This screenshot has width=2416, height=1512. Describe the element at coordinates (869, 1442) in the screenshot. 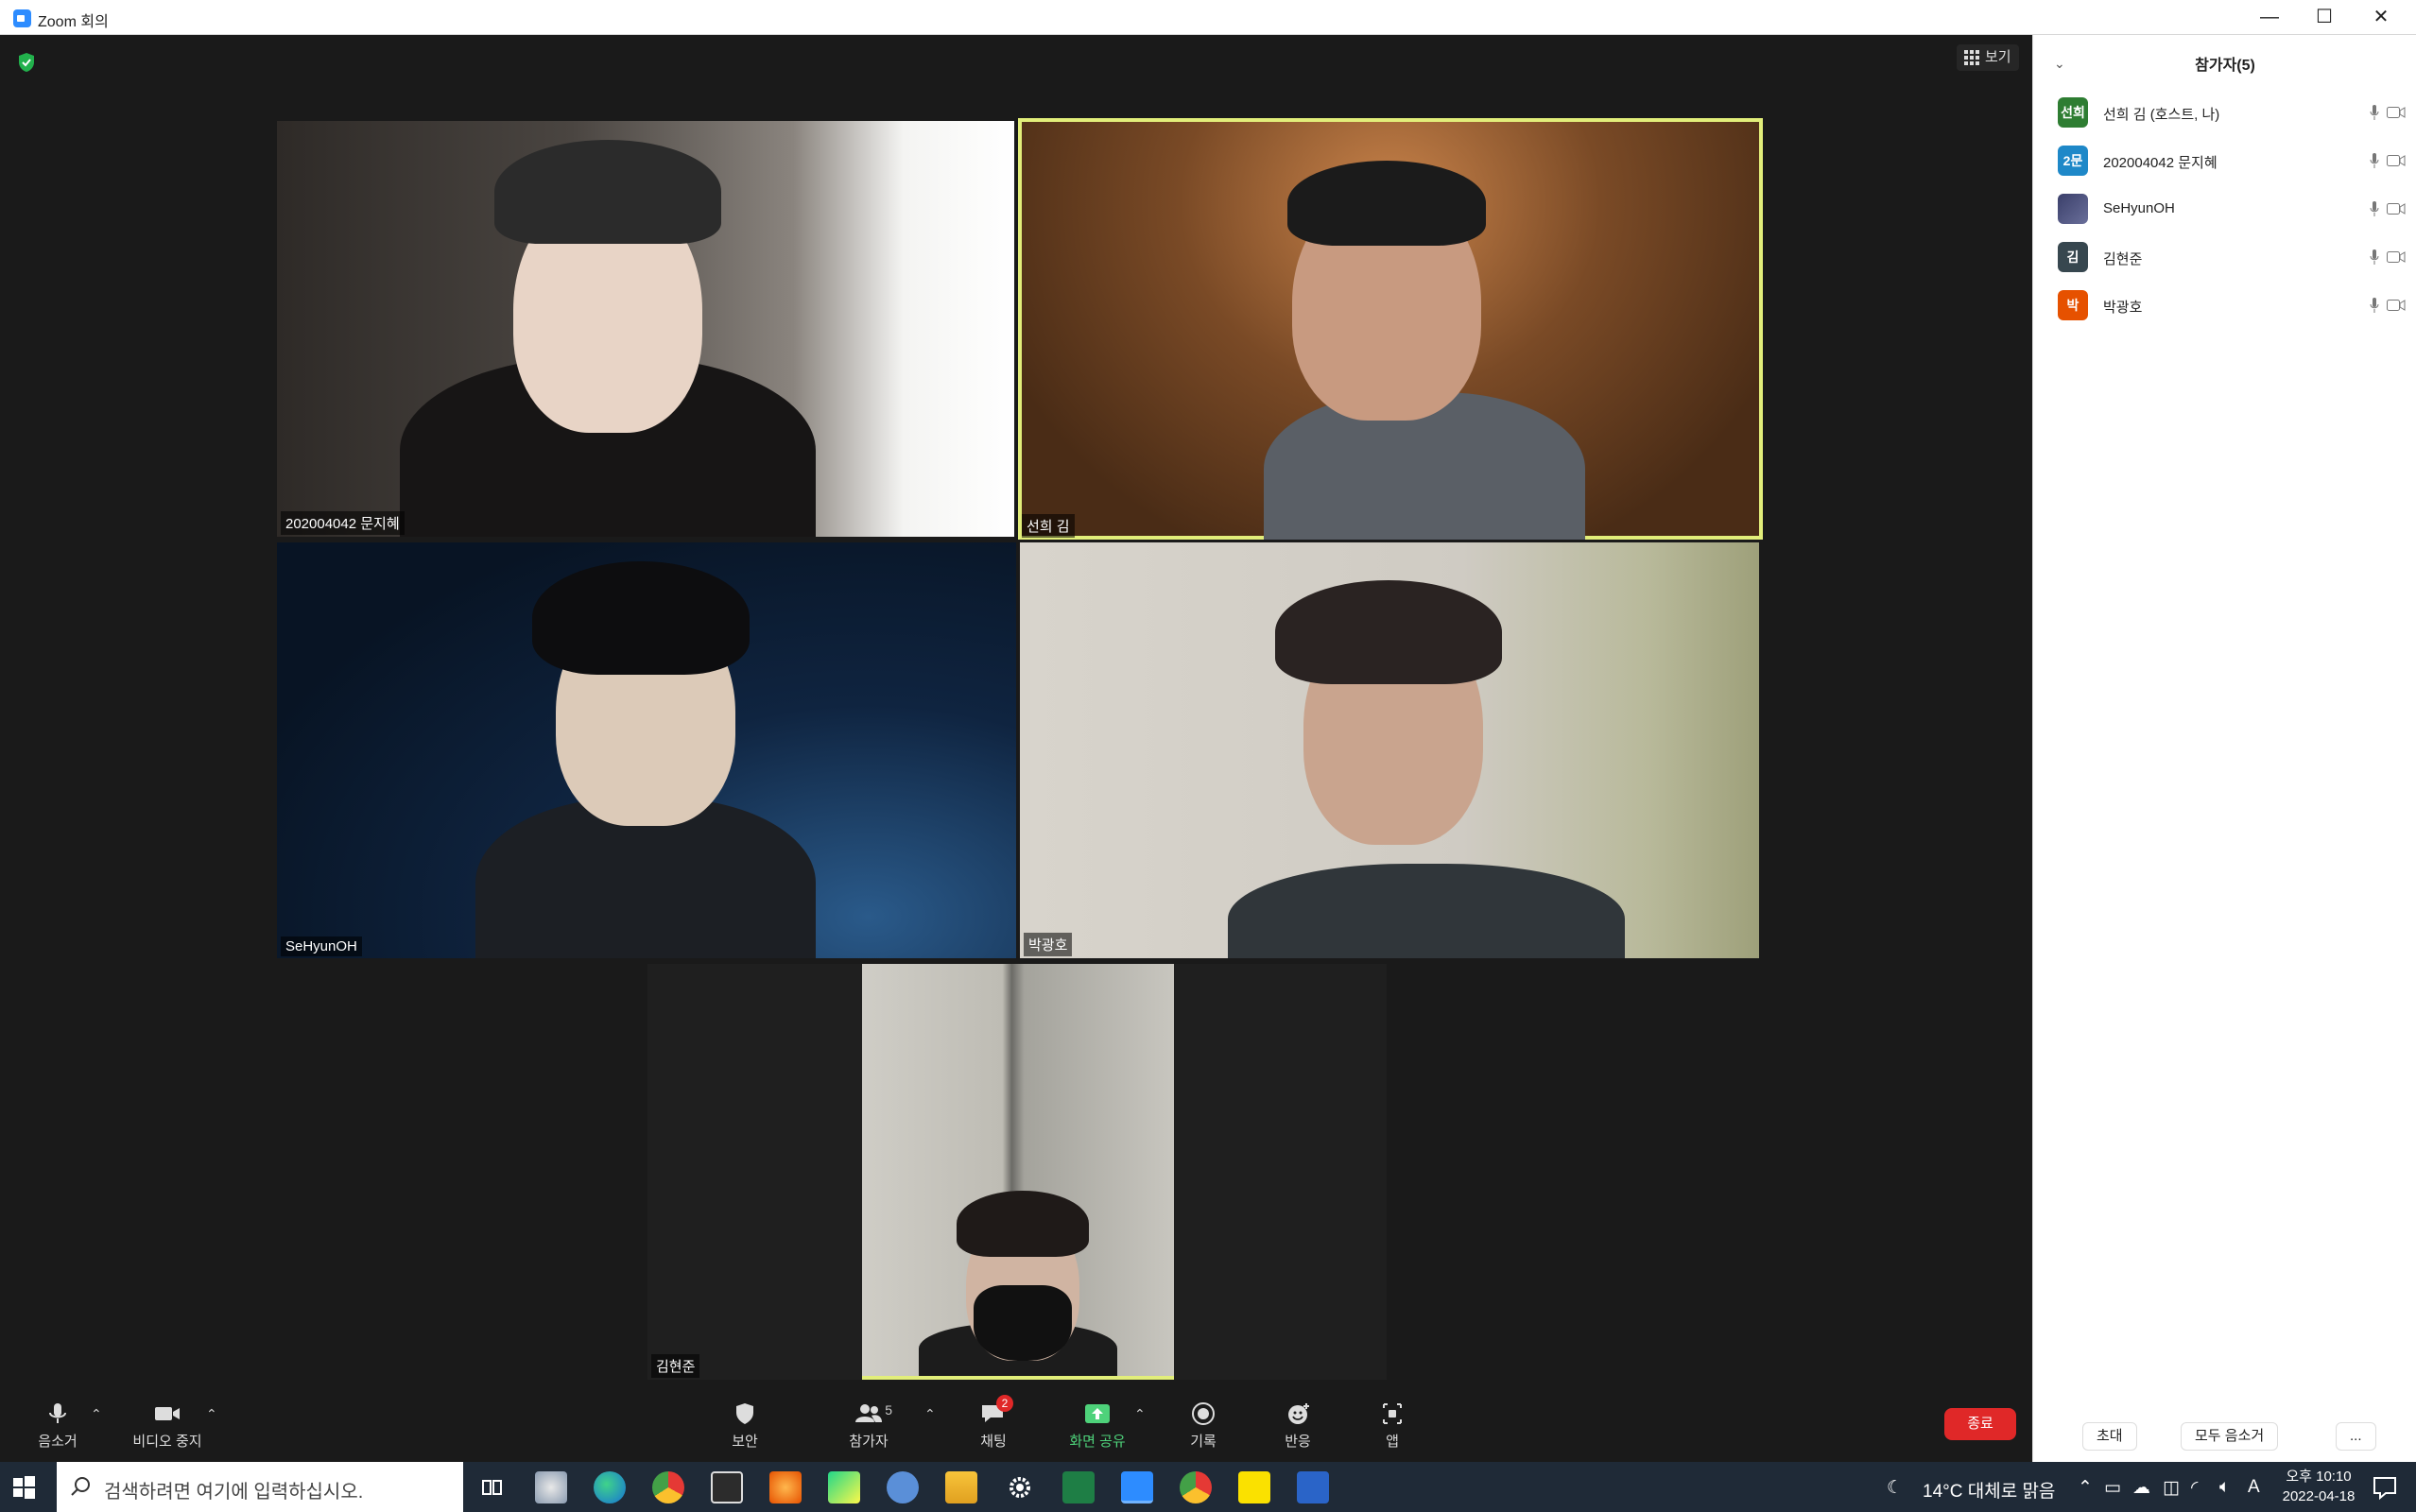

I see `participants-label: 참가자` at that location.